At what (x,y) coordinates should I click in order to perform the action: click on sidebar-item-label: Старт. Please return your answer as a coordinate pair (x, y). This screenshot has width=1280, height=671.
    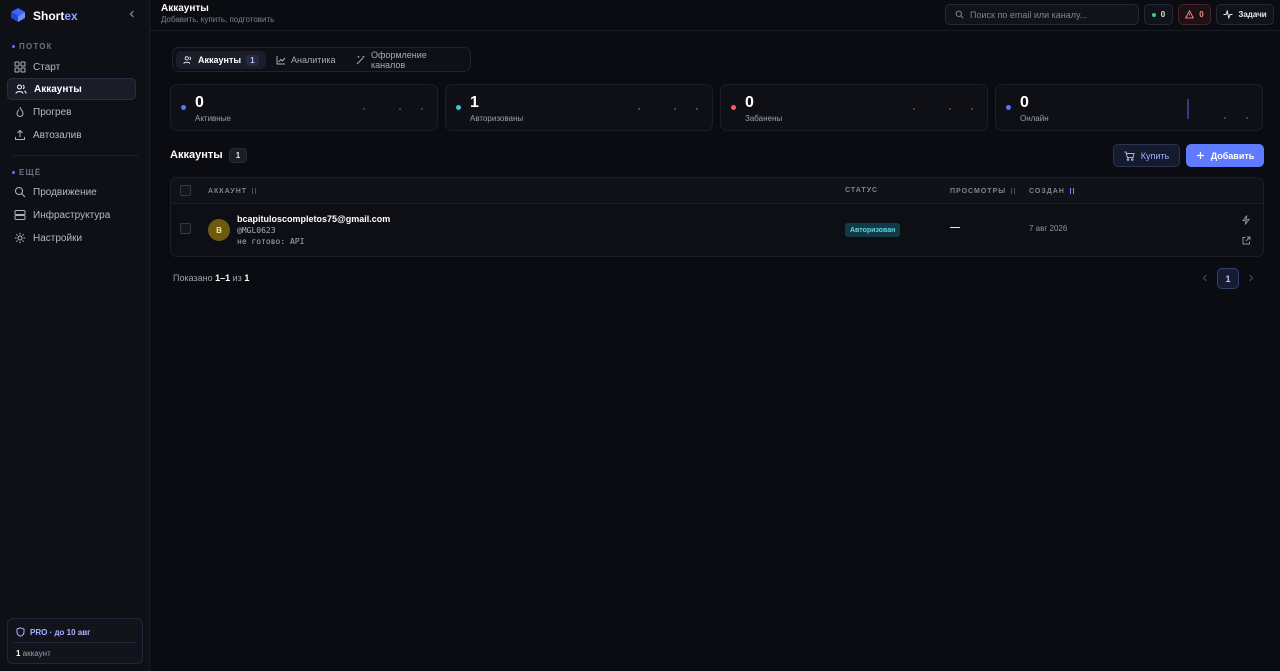
    Looking at the image, I should click on (47, 67).